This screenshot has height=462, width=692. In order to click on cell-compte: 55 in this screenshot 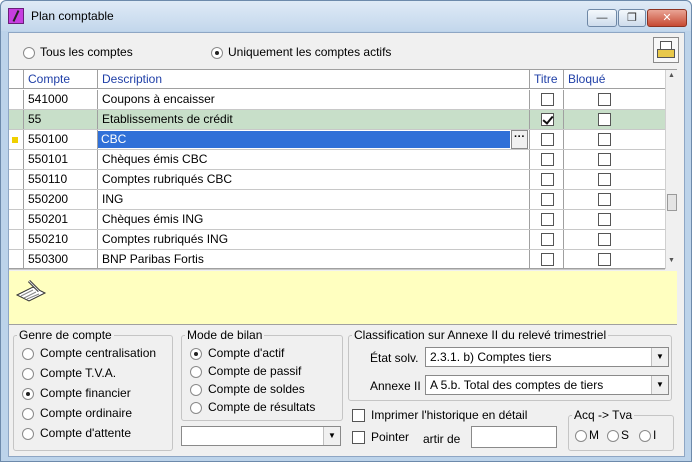, I will do `click(60, 119)`.